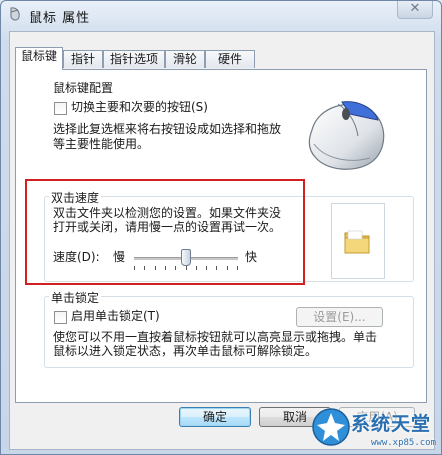 The image size is (442, 455). Describe the element at coordinates (60, 18) in the screenshot. I see `window-title: 鼠标 属性` at that location.